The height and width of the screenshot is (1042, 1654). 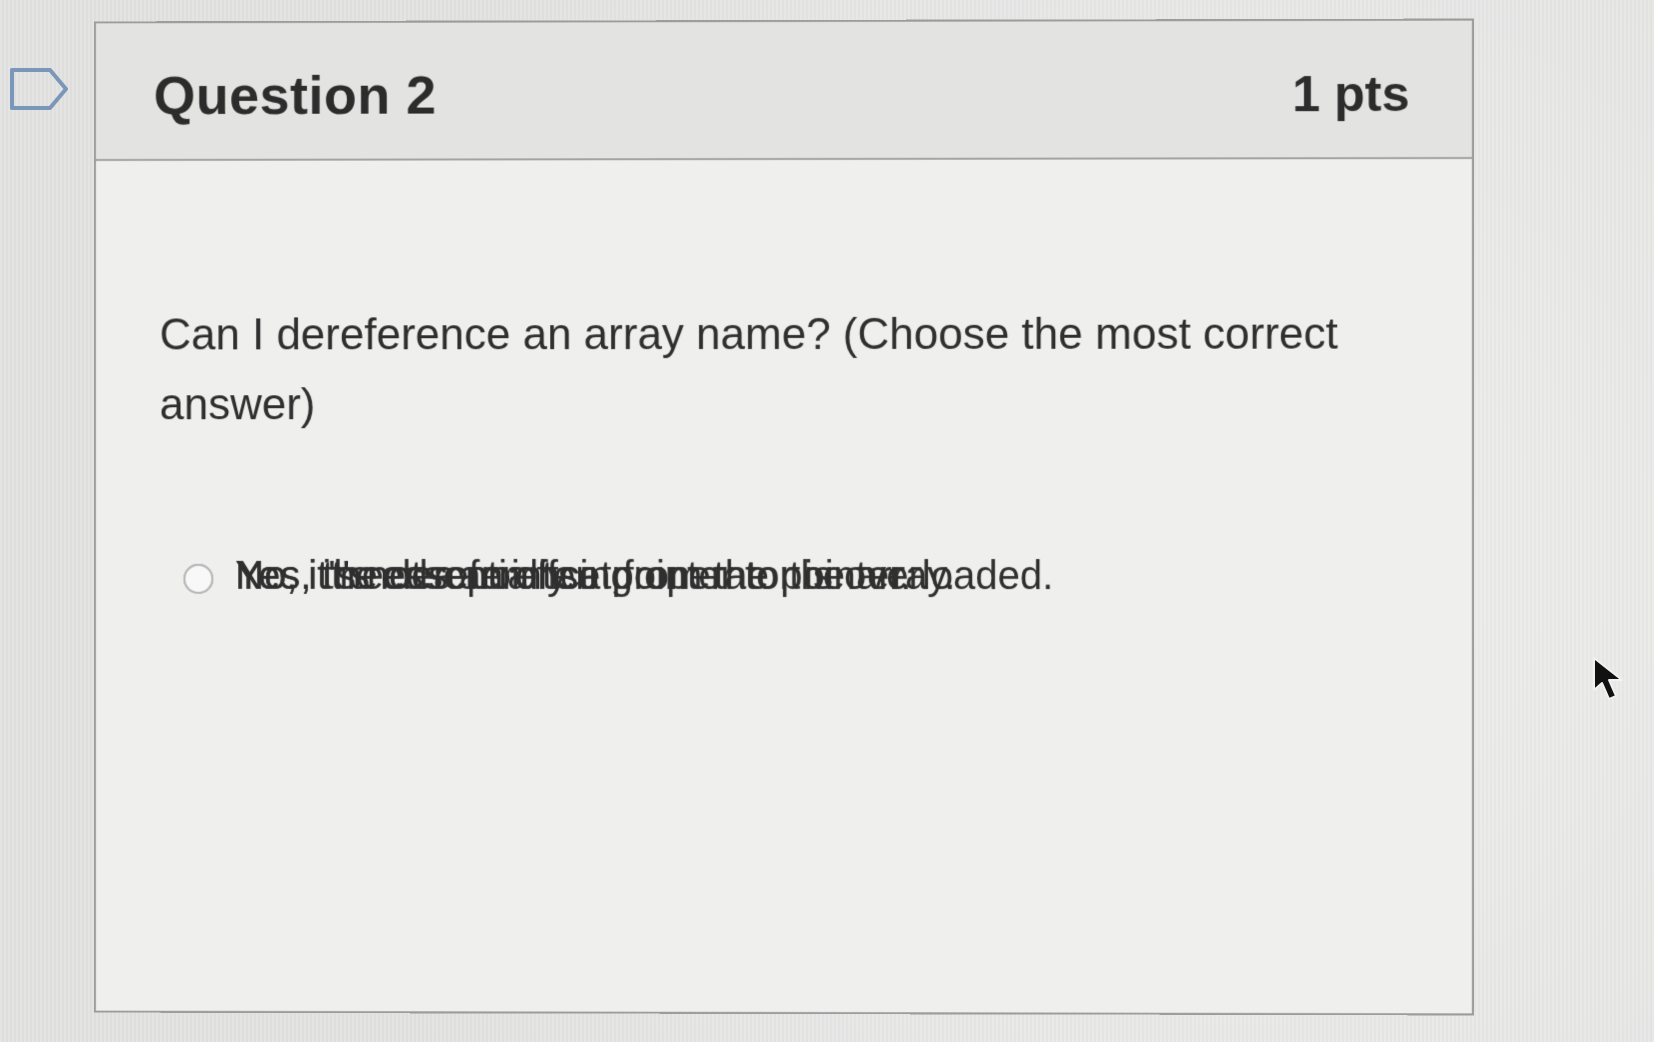 I want to click on flag-icon, so click(x=39, y=89).